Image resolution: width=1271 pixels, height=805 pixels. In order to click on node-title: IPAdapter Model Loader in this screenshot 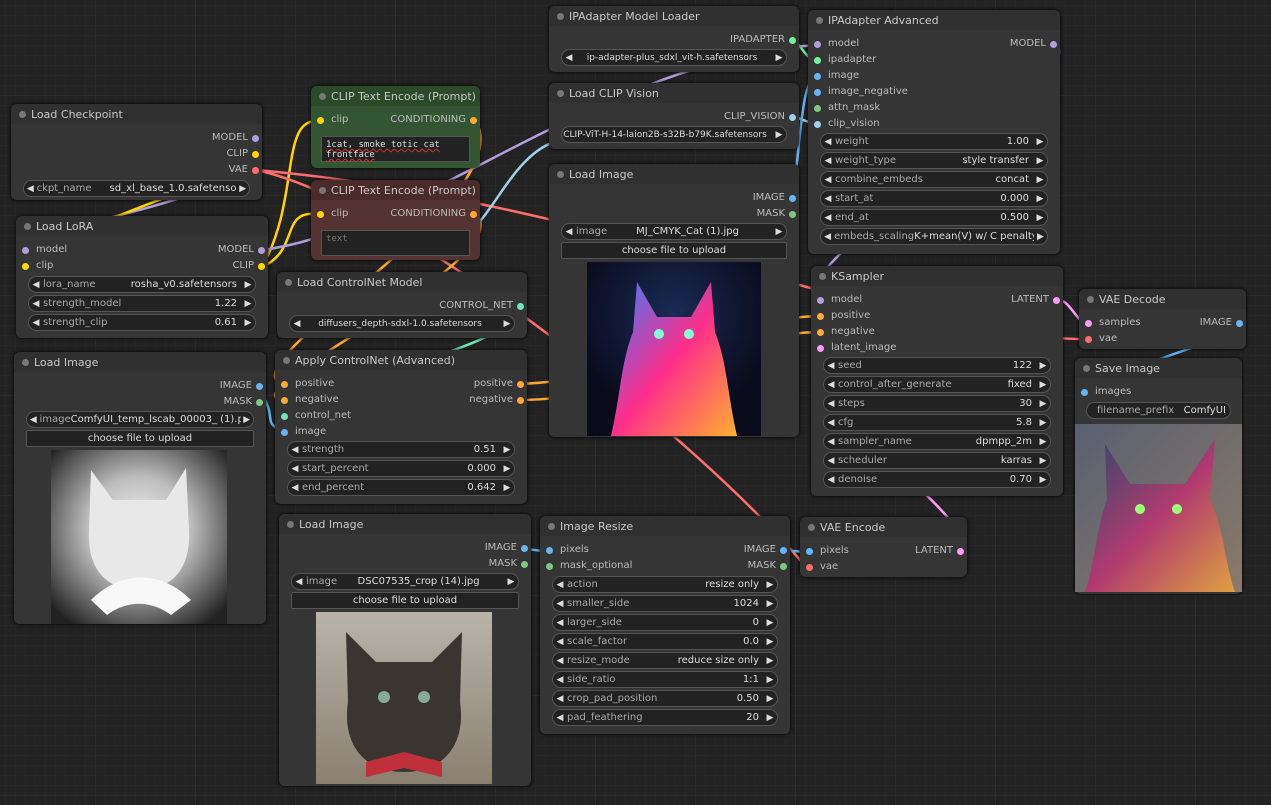, I will do `click(674, 16)`.